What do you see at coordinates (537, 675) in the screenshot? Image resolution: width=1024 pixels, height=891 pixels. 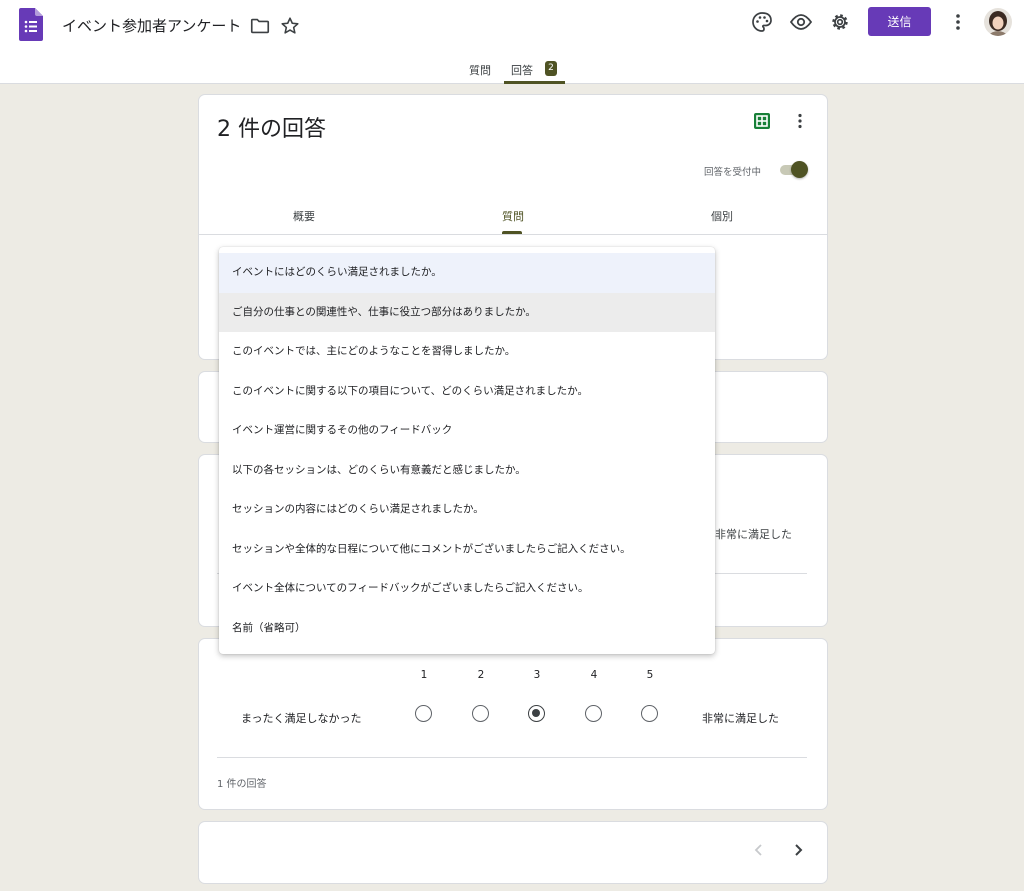 I see `scale-number: 3` at bounding box center [537, 675].